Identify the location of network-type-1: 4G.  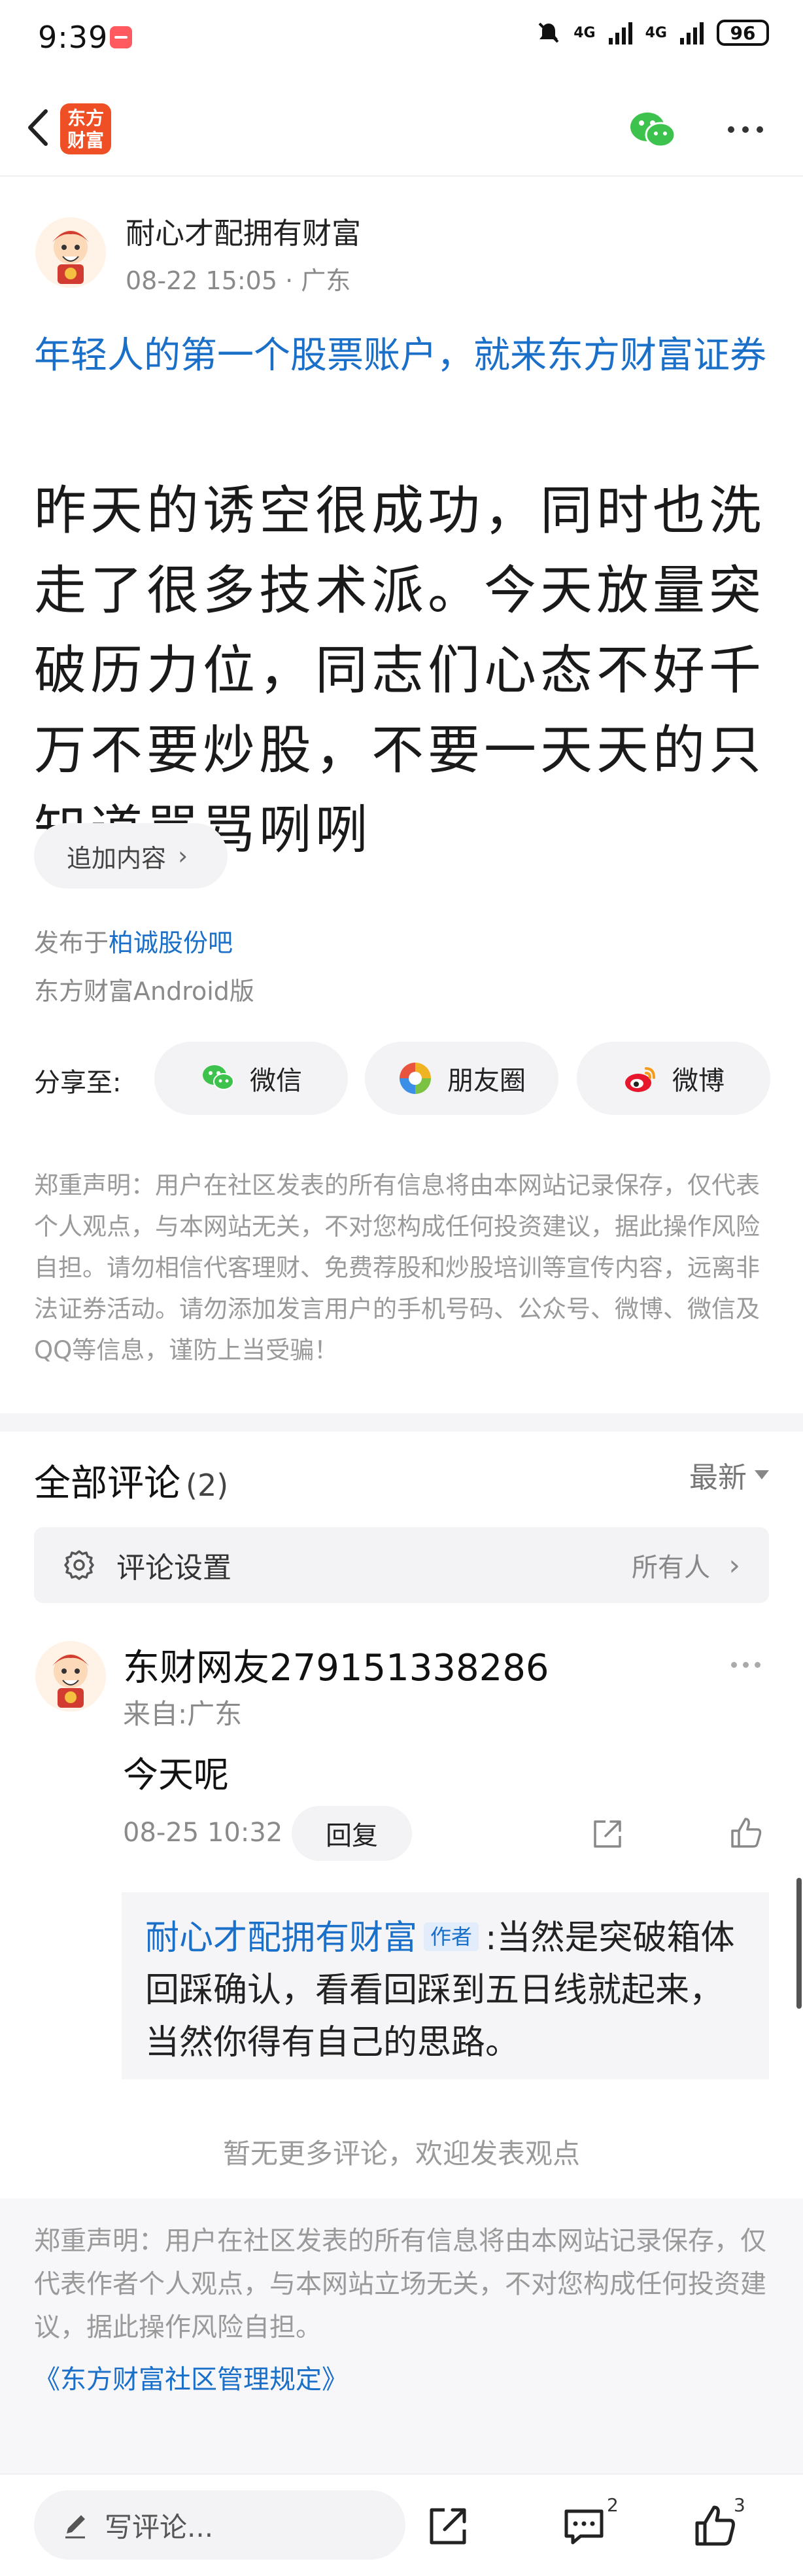
(584, 32).